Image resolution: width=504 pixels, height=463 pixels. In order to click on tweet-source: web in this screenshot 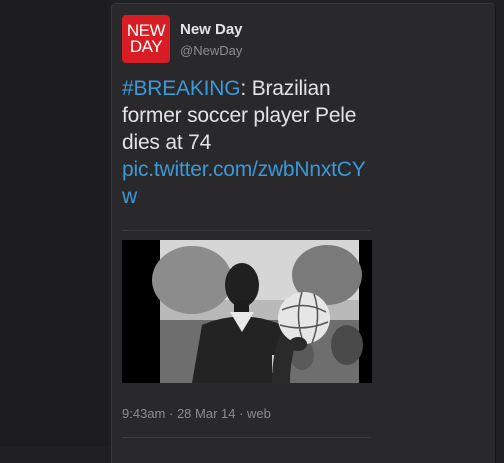, I will do `click(259, 413)`.